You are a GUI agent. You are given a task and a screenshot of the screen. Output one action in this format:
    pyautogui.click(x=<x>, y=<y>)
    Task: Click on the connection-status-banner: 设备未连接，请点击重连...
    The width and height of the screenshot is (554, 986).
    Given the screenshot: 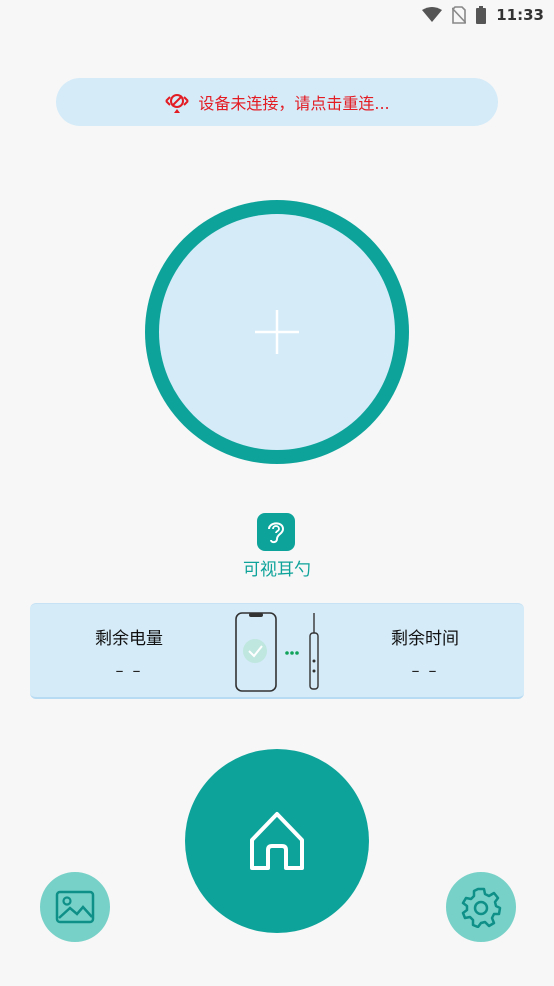 What is the action you would take?
    pyautogui.click(x=277, y=102)
    